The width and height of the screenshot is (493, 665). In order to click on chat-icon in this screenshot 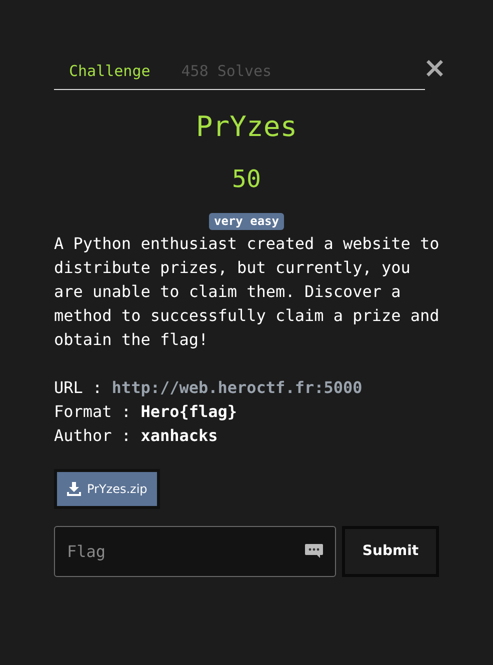, I will do `click(314, 550)`.